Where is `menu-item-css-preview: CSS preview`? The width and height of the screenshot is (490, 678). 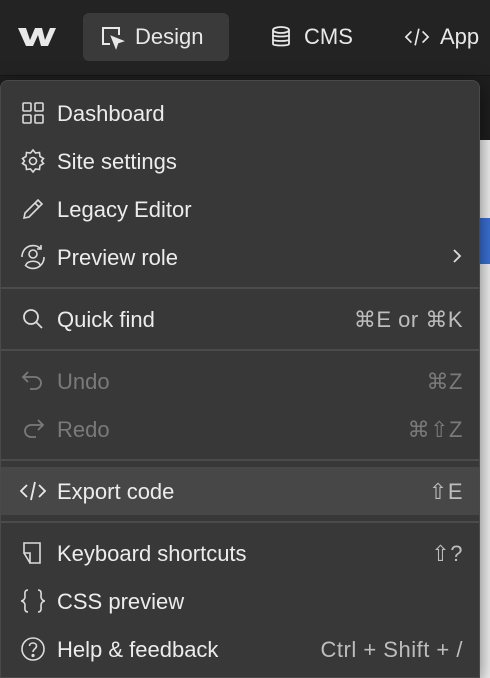
menu-item-css-preview: CSS preview is located at coordinates (240, 601).